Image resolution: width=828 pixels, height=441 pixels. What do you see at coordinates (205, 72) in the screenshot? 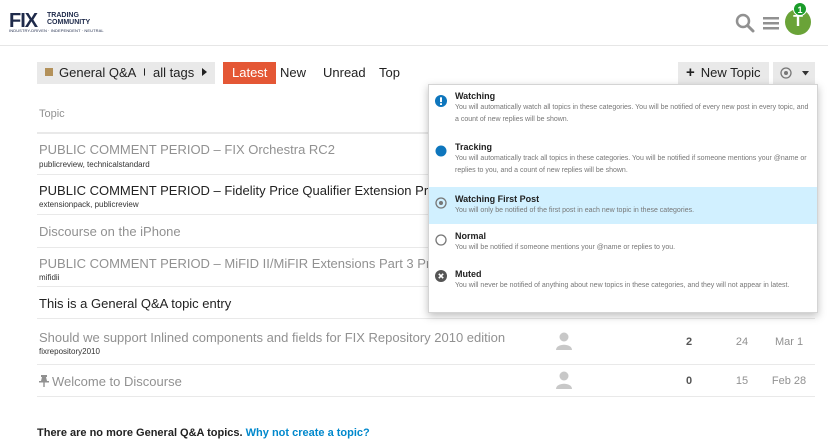
I see `caret-right-icon` at bounding box center [205, 72].